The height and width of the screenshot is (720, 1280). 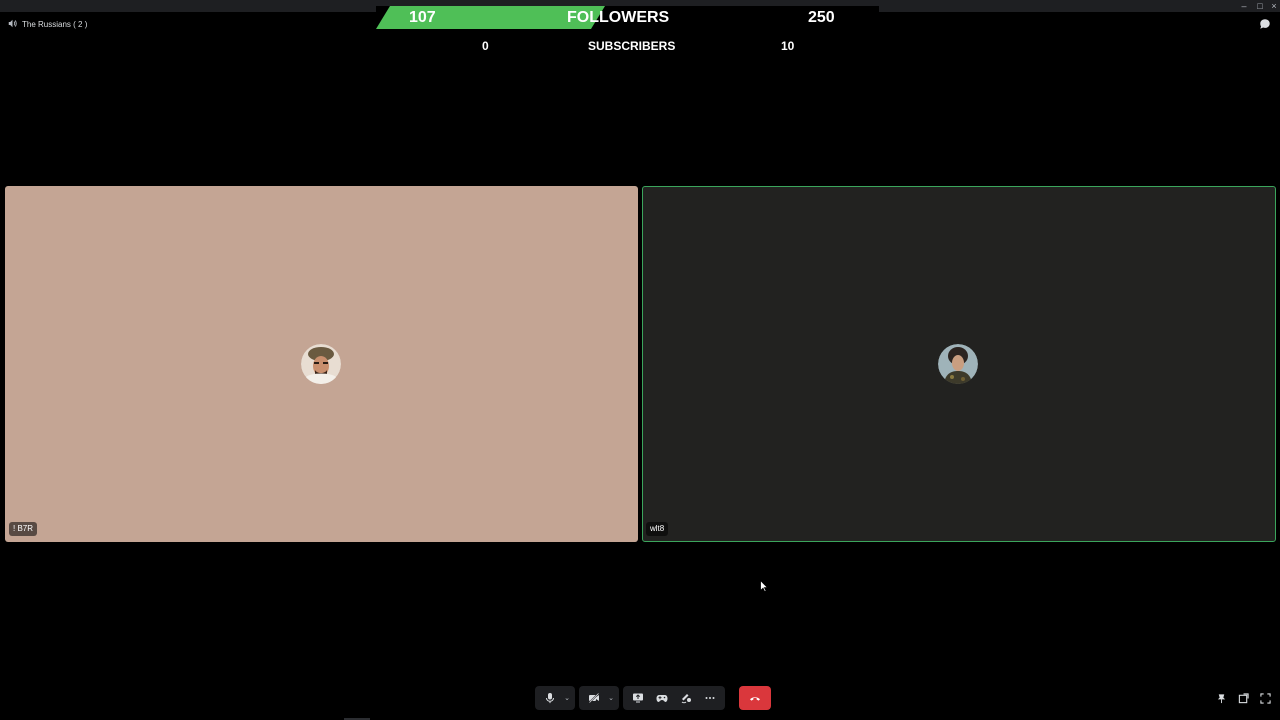 I want to click on followers-goal: 250, so click(x=821, y=17).